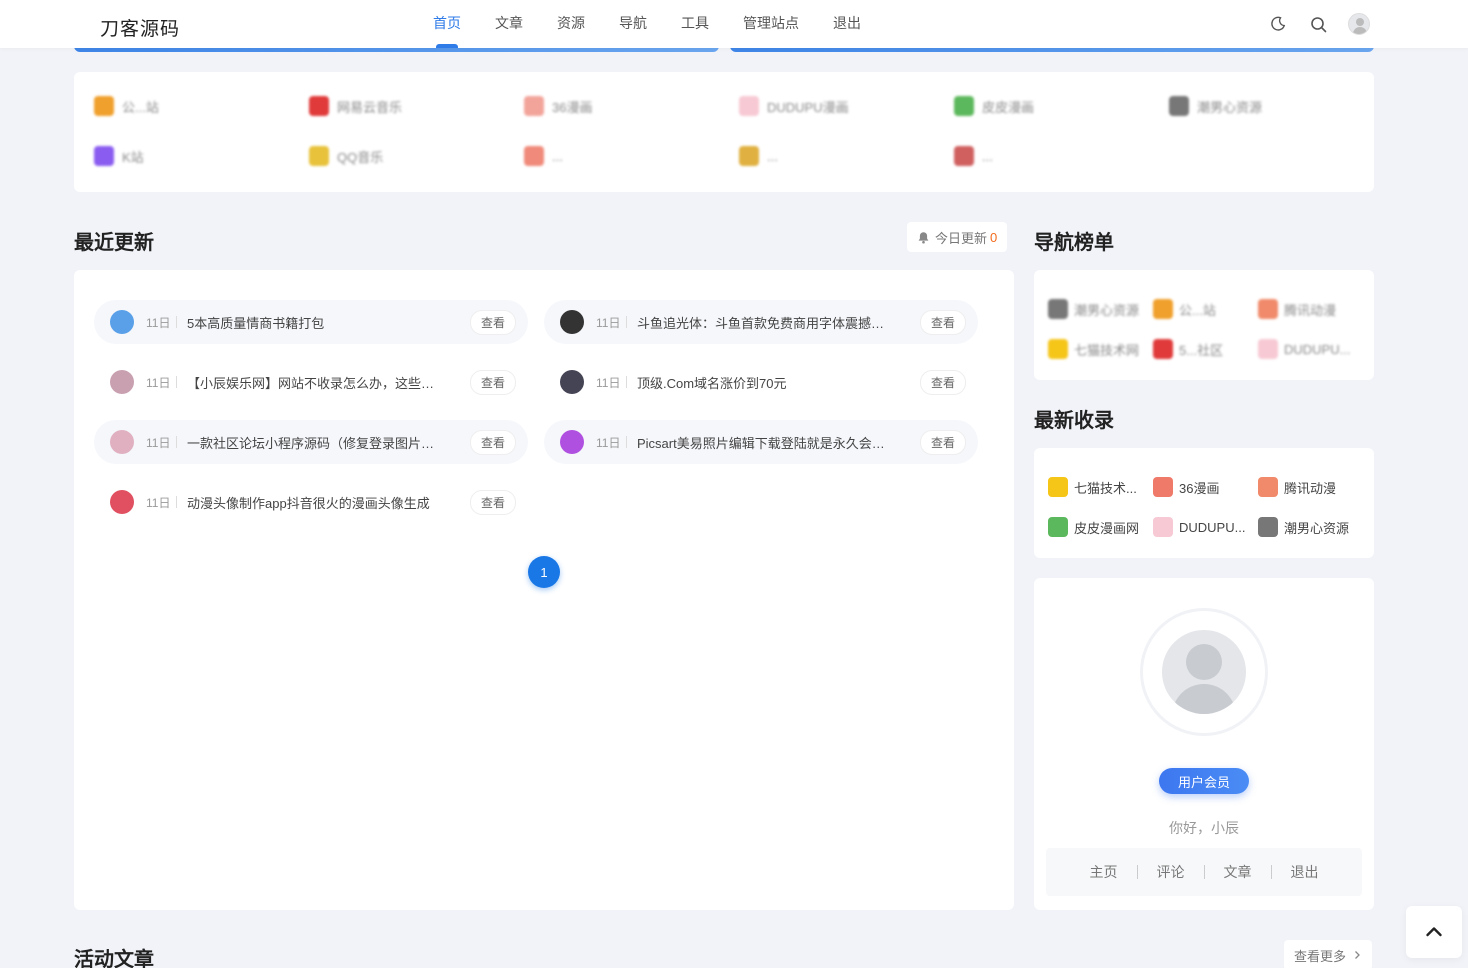  Describe the element at coordinates (544, 572) in the screenshot. I see `pagination-page-1: 1` at that location.